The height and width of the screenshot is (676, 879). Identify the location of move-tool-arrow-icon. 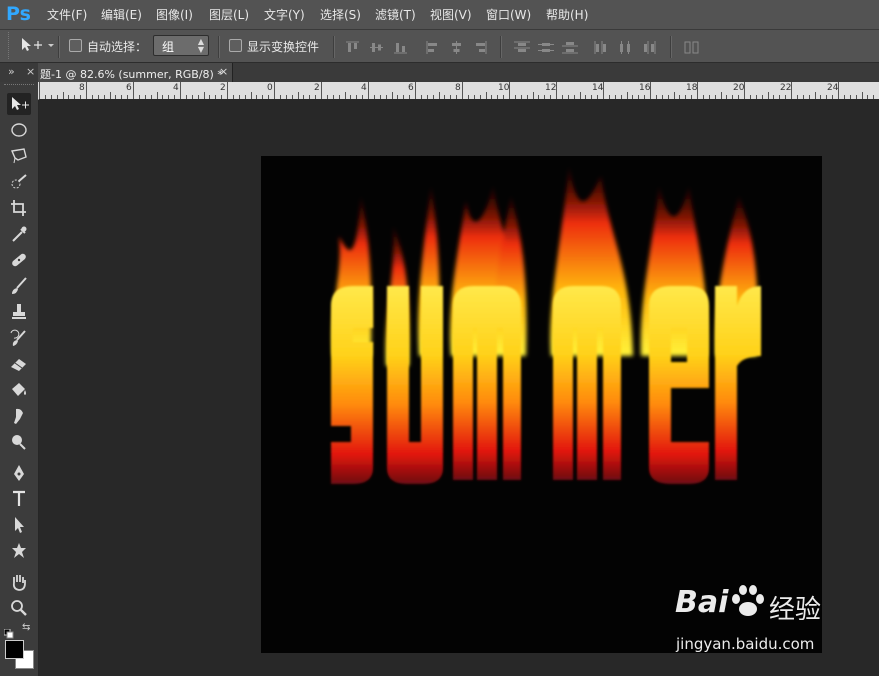
(20, 103).